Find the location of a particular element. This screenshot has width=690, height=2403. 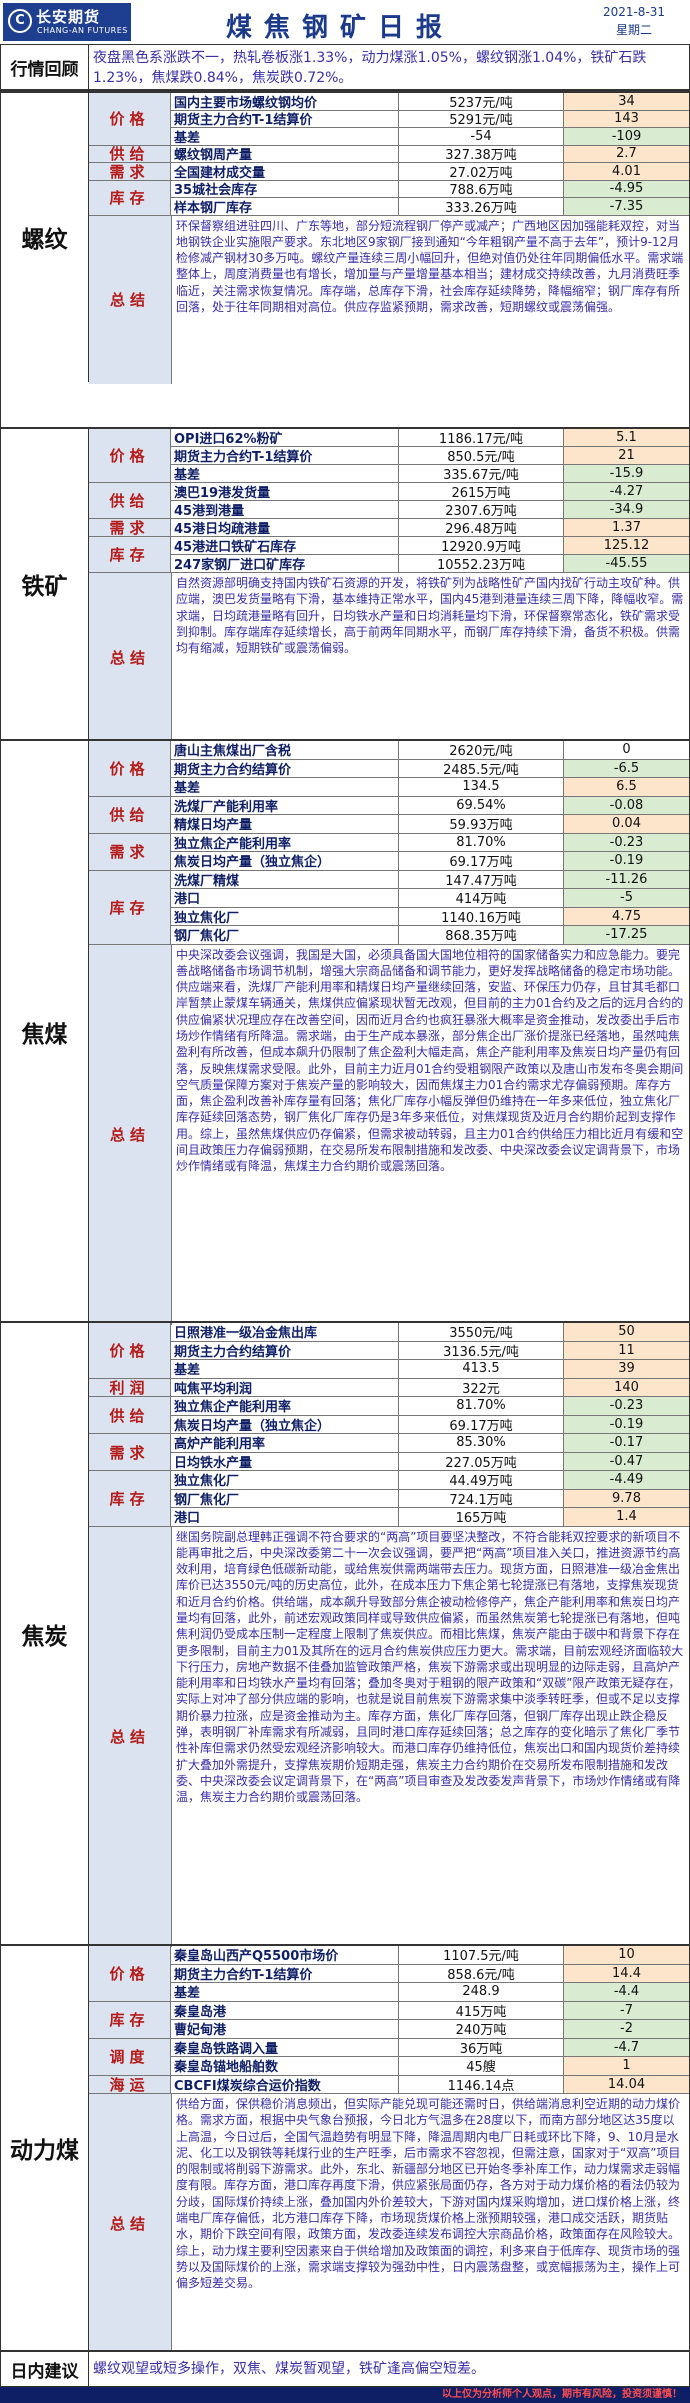

data-row: 国内主要市场螺纹钢均价 5237元/吨 34 is located at coordinates (389, 102).